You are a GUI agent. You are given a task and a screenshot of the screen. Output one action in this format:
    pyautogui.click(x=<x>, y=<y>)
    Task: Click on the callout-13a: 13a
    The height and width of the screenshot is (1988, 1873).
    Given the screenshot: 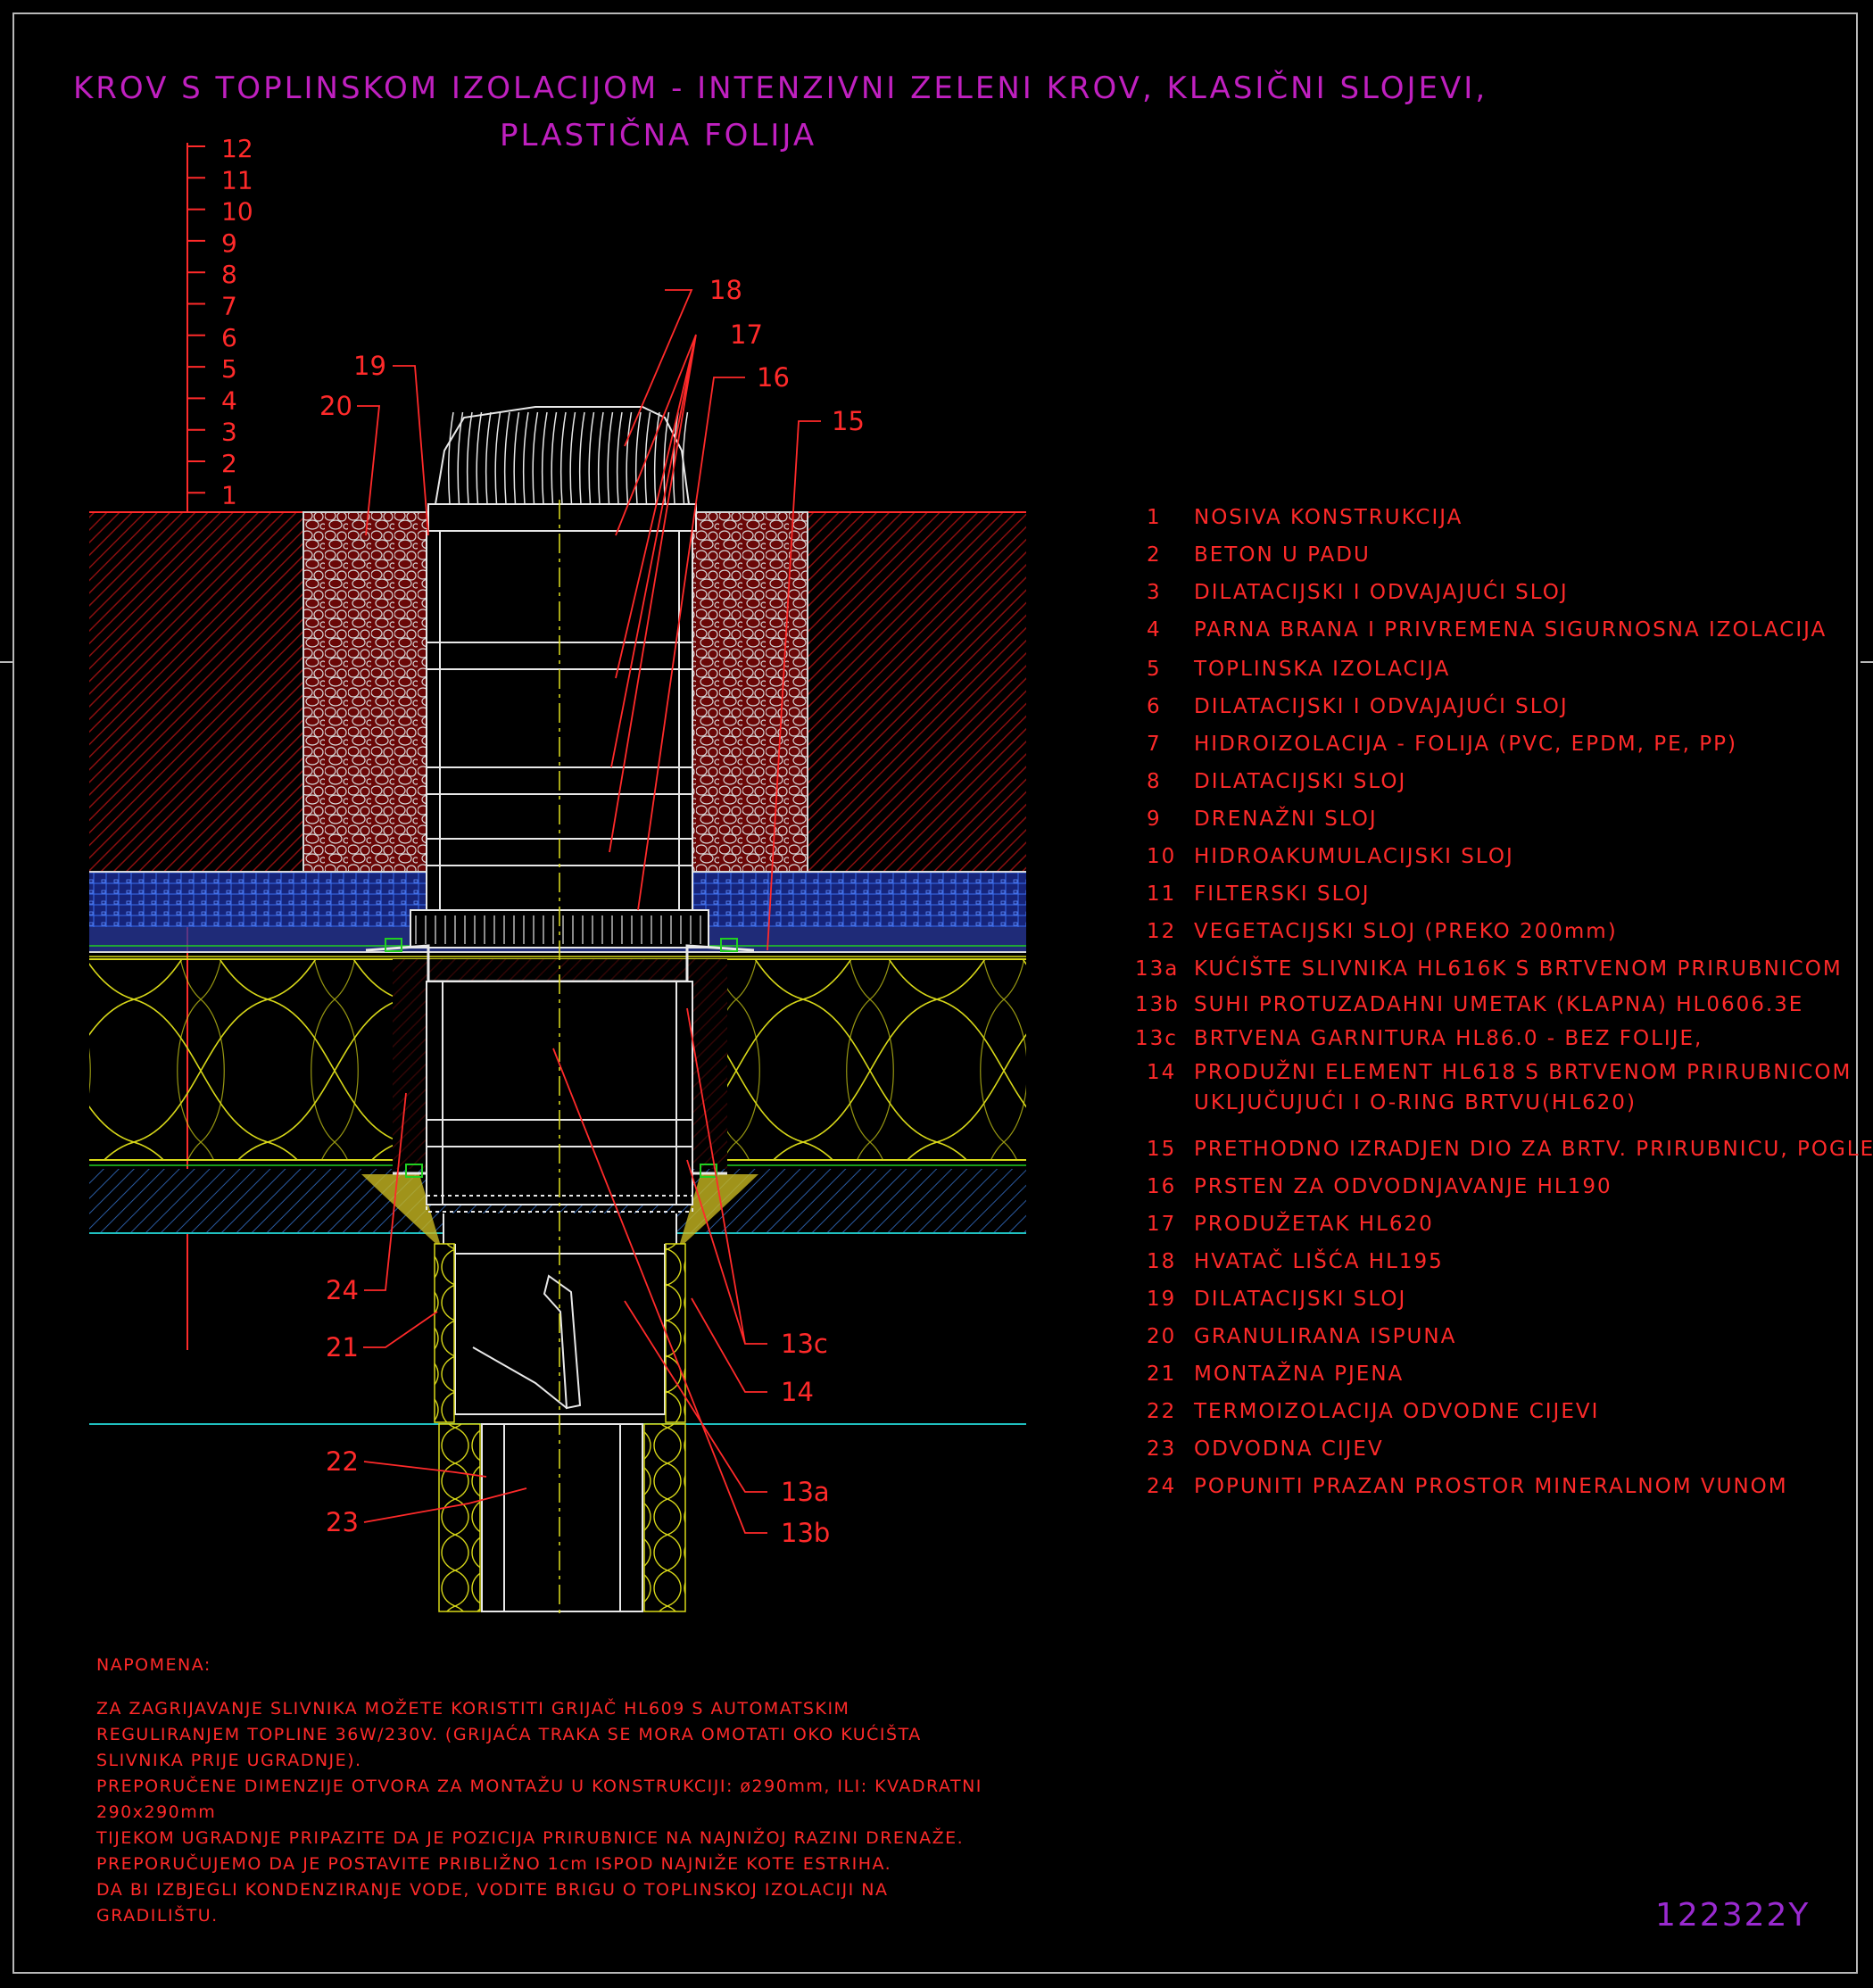 What is the action you would take?
    pyautogui.click(x=805, y=1492)
    